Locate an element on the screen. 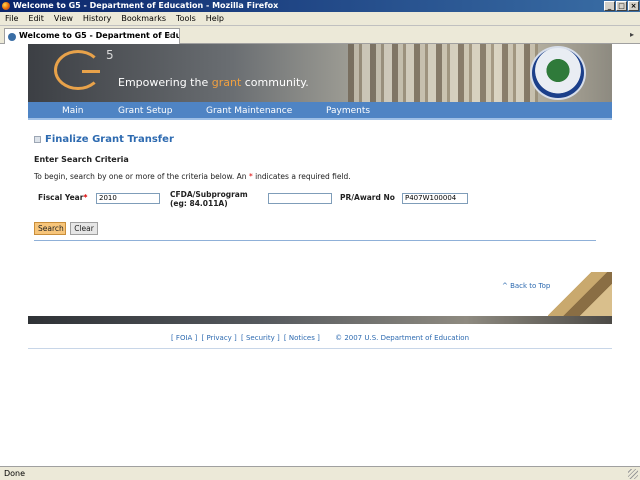  pr-award-input: P407W100004 is located at coordinates (435, 198).